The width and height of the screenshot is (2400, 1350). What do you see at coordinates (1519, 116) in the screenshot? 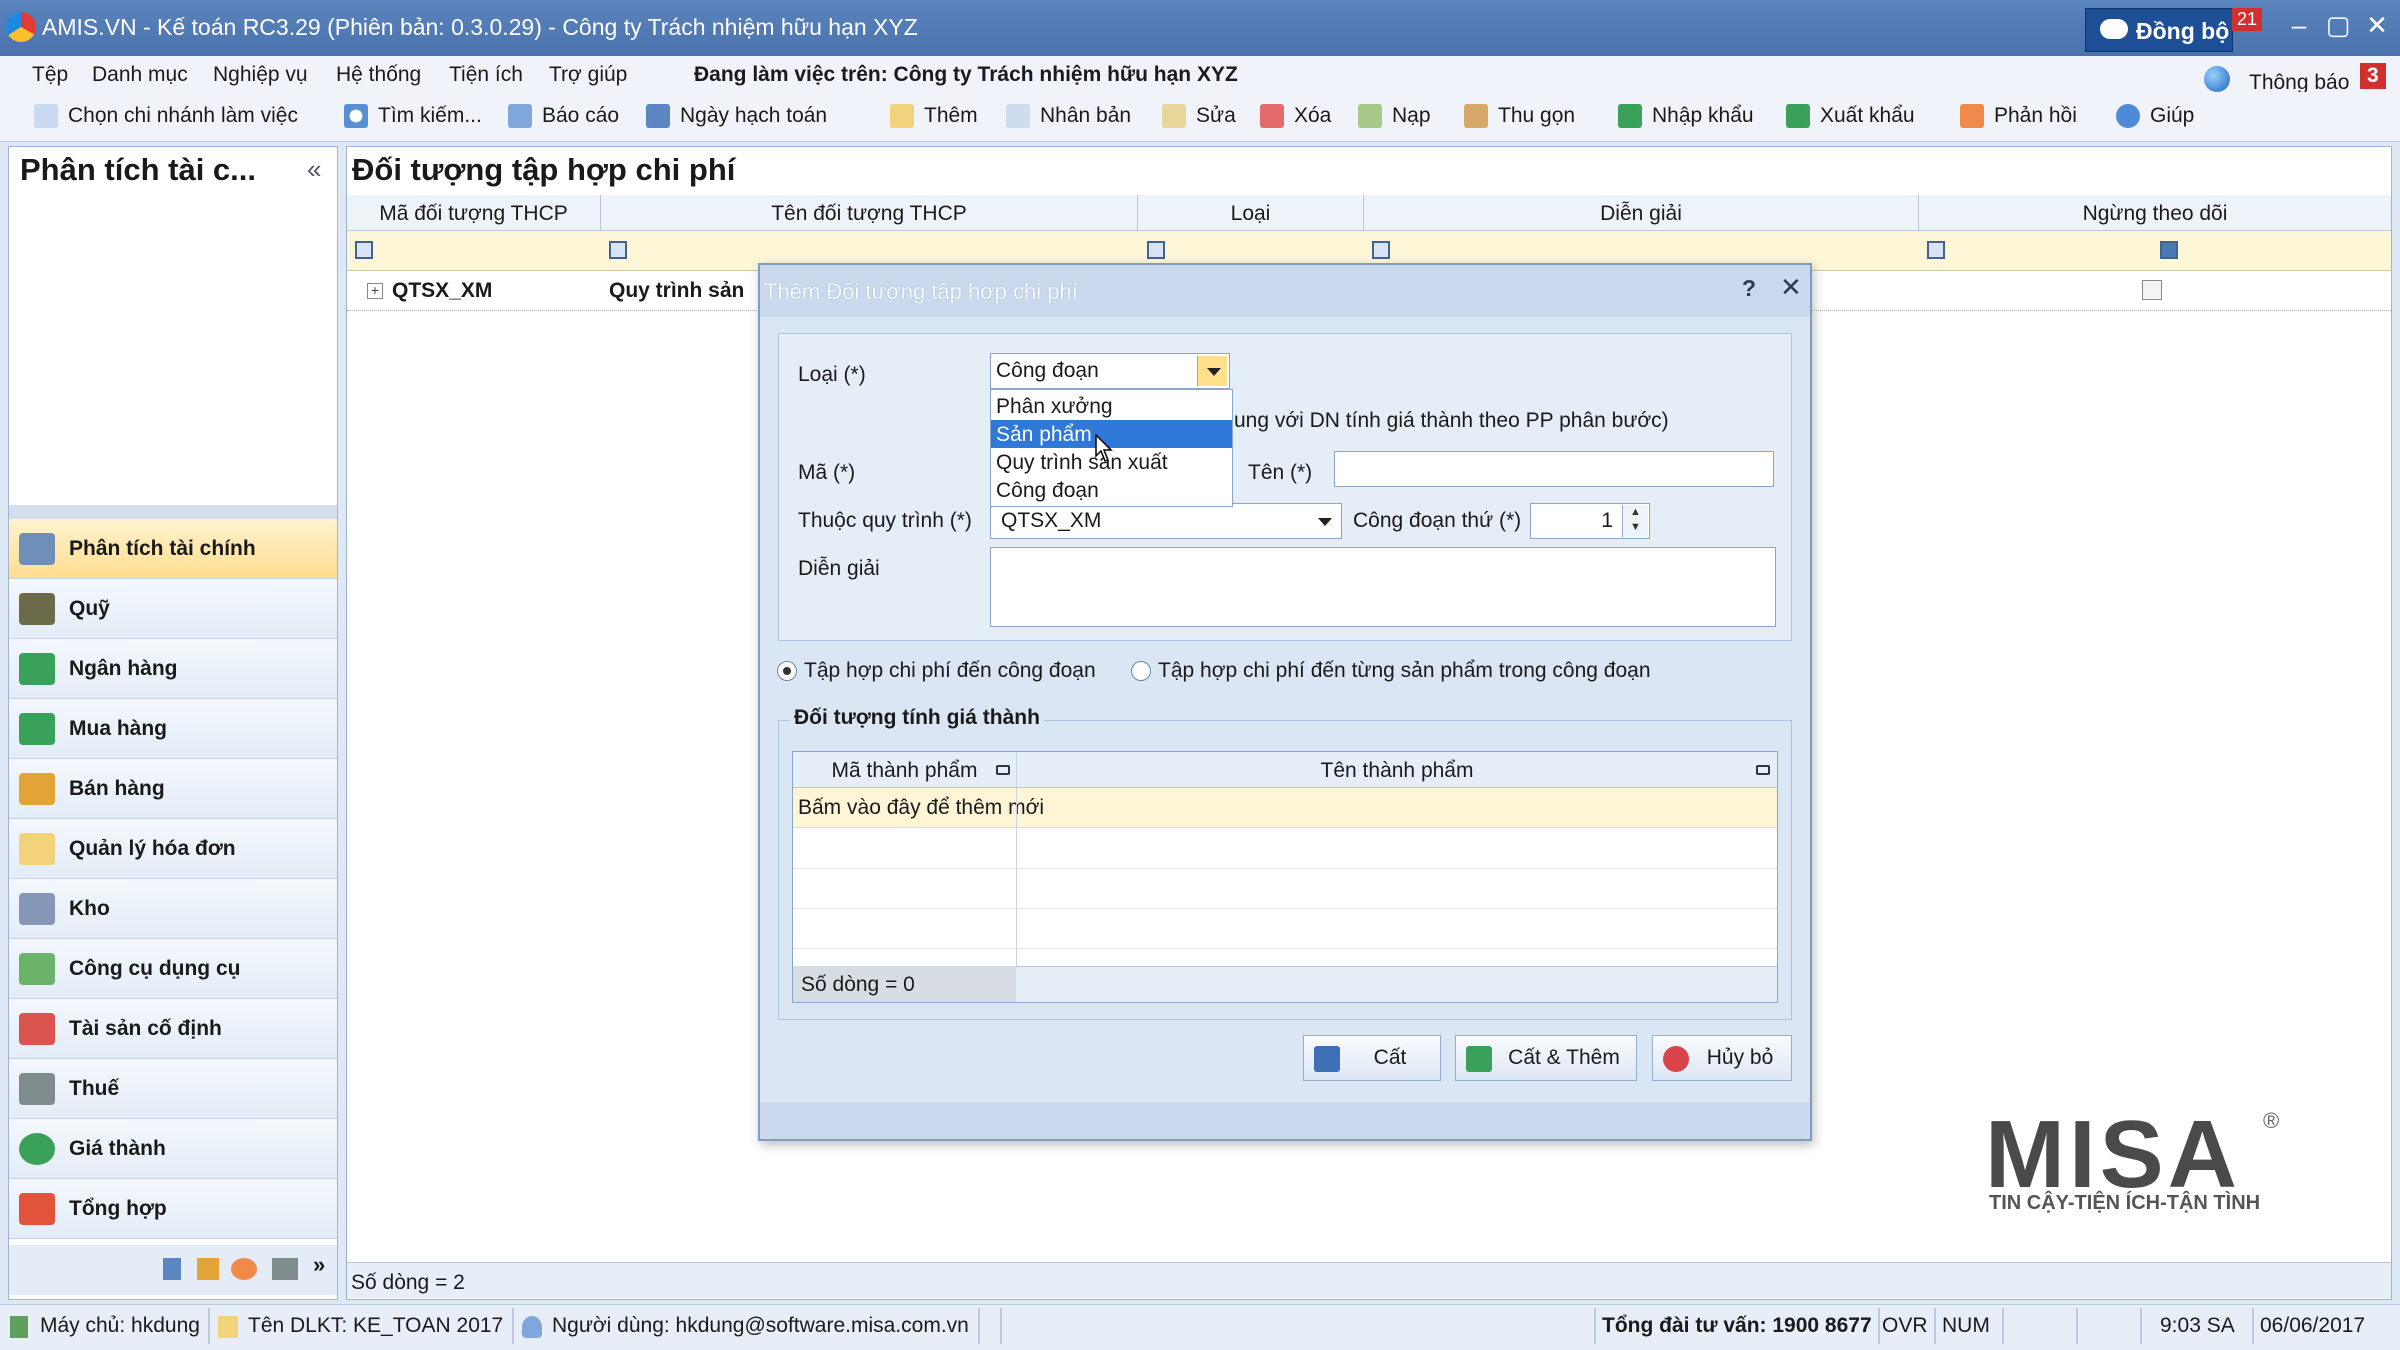
I see `collapse-button: Thu gọn` at bounding box center [1519, 116].